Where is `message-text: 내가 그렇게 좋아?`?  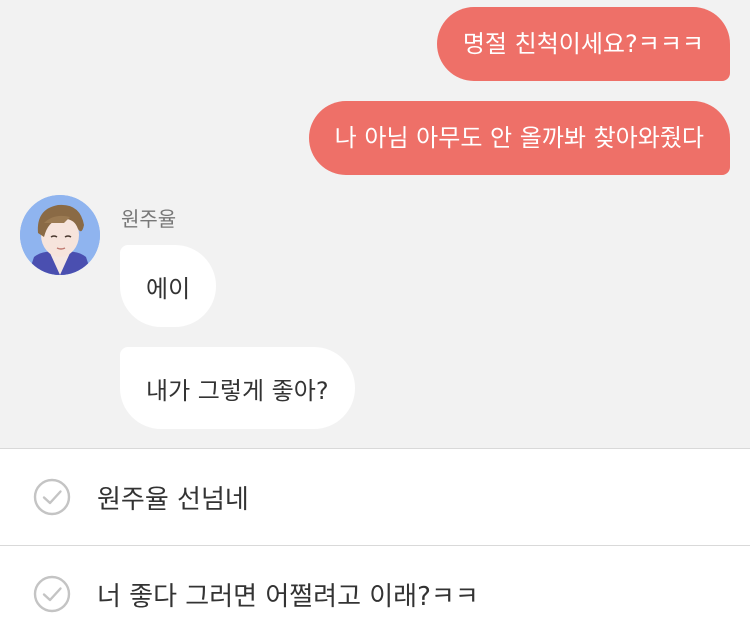
message-text: 내가 그렇게 좋아? is located at coordinates (237, 390).